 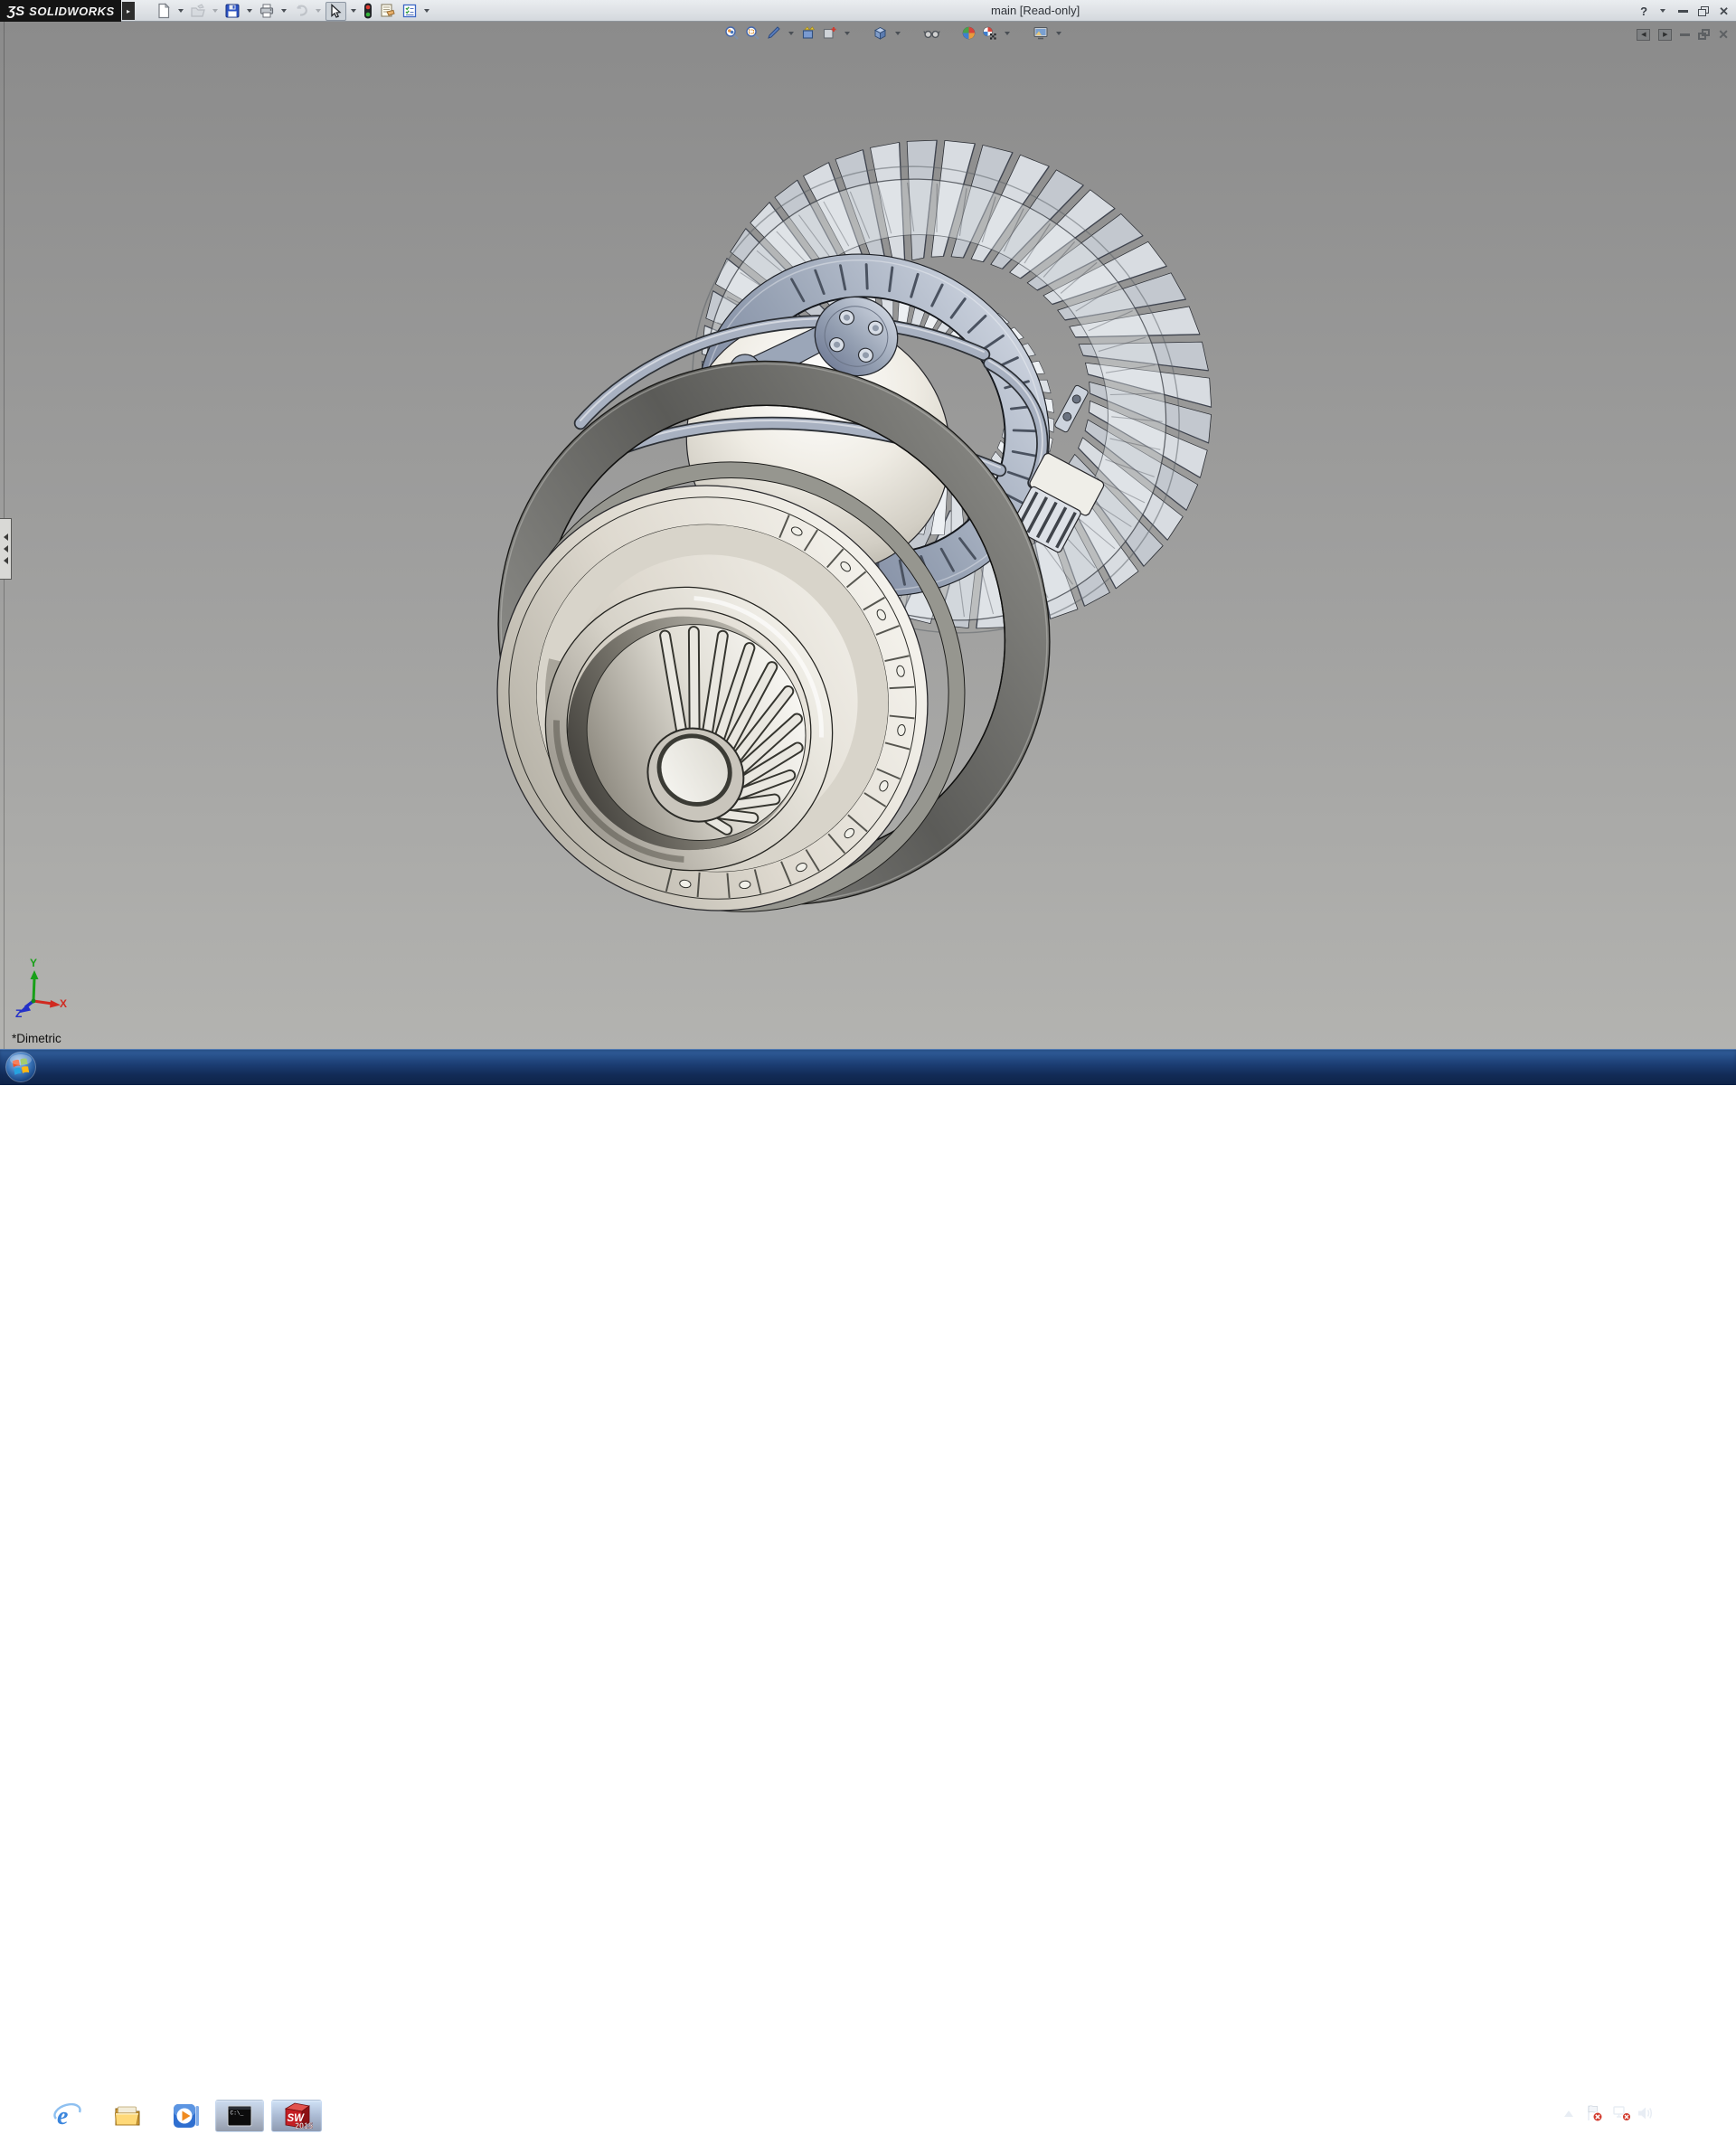 I want to click on title-bar: ƷS SOLIDWORKS ▸ main [Read-only] ? ✕, so click(x=868, y=11).